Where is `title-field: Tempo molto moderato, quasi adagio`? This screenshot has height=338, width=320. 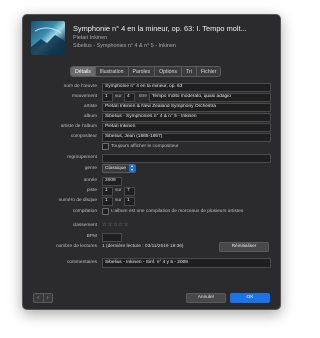
title-field: Tempo molto moderato, quasi adagio is located at coordinates (210, 97).